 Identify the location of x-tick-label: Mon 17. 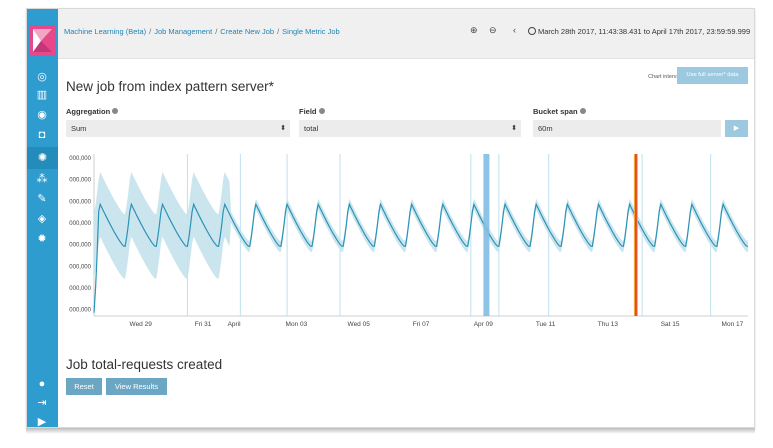
(733, 324).